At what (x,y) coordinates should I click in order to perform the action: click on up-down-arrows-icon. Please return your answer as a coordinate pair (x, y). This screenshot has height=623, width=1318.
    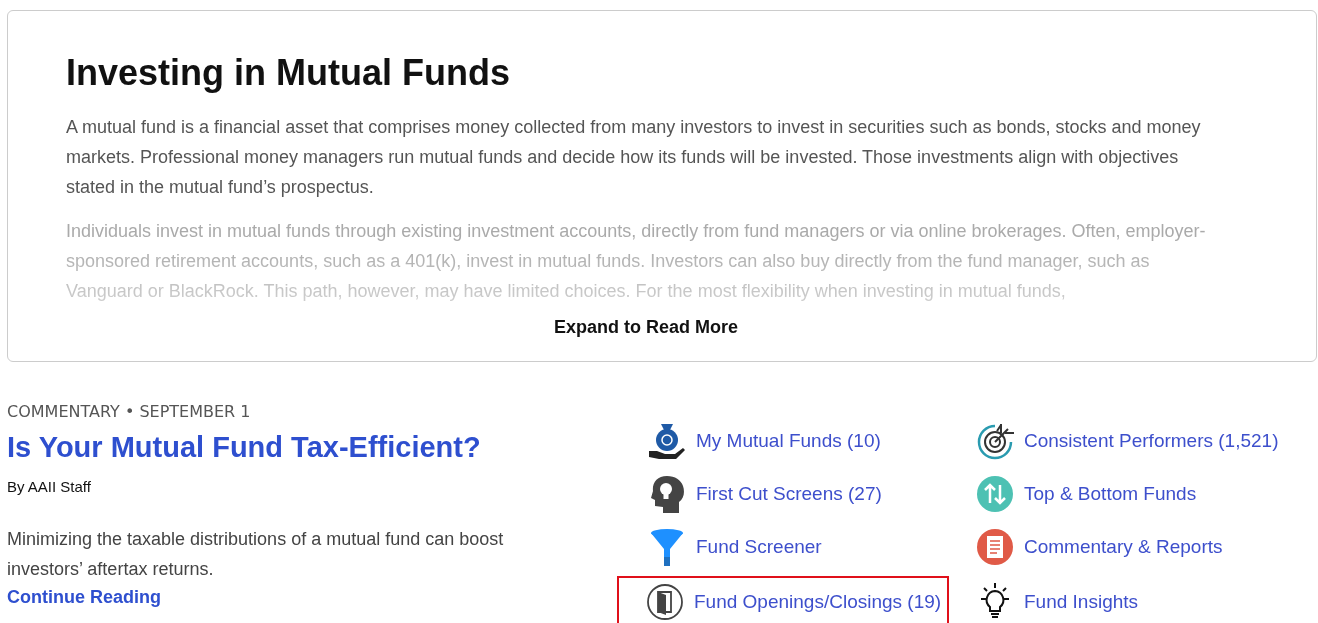
    Looking at the image, I should click on (995, 494).